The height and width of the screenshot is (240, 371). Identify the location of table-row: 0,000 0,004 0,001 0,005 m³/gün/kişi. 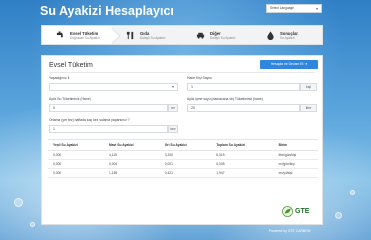
(183, 164).